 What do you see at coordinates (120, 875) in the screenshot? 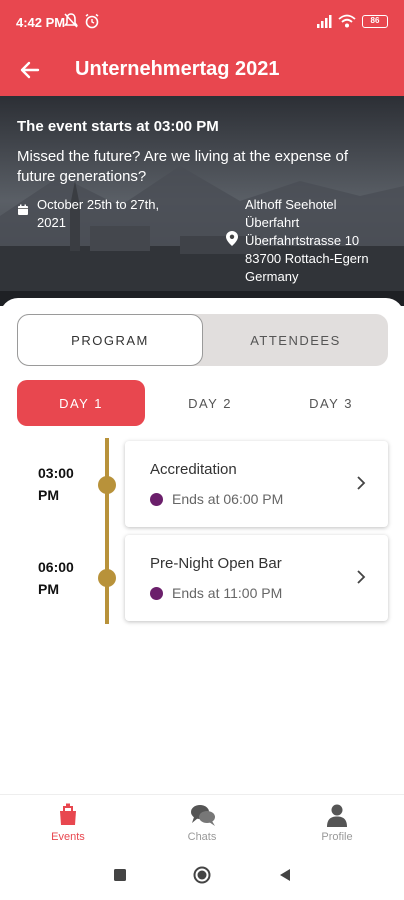
I see `recents-button-icon` at bounding box center [120, 875].